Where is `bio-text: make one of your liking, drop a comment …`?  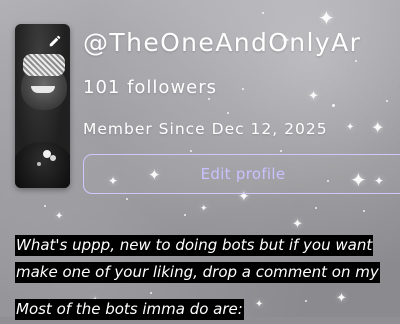 bio-text: make one of your liking, drop a comment … is located at coordinates (197, 272).